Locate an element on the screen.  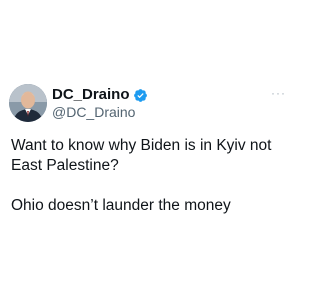
avatar is located at coordinates (28, 103).